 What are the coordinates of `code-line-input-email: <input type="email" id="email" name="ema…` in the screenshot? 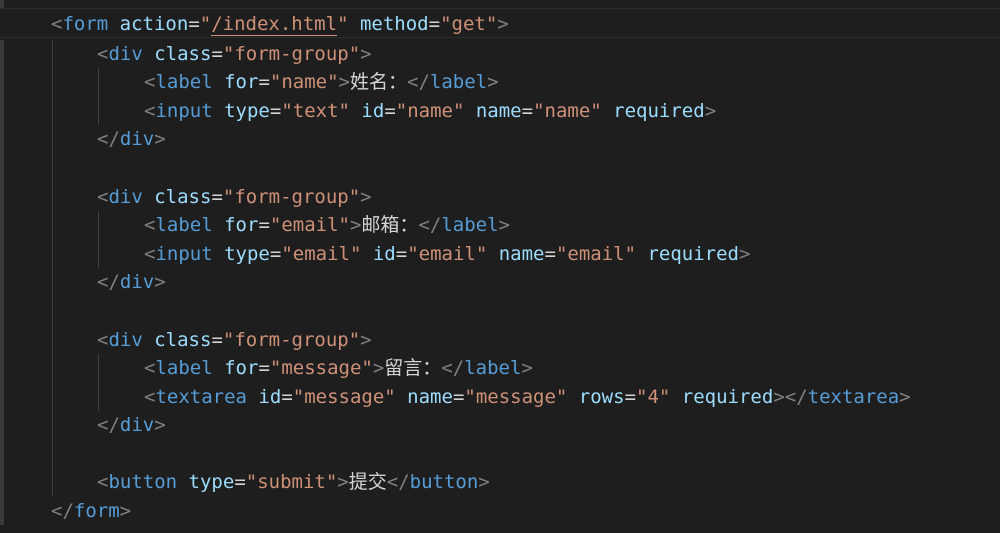 It's located at (447, 254).